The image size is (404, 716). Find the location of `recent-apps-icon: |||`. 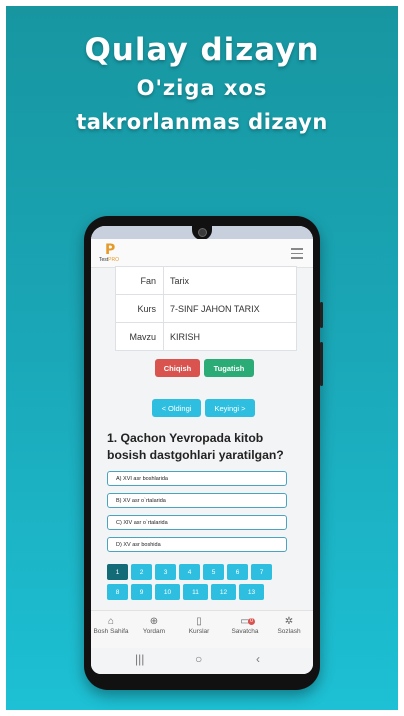

recent-apps-icon: ||| is located at coordinates (139, 659).